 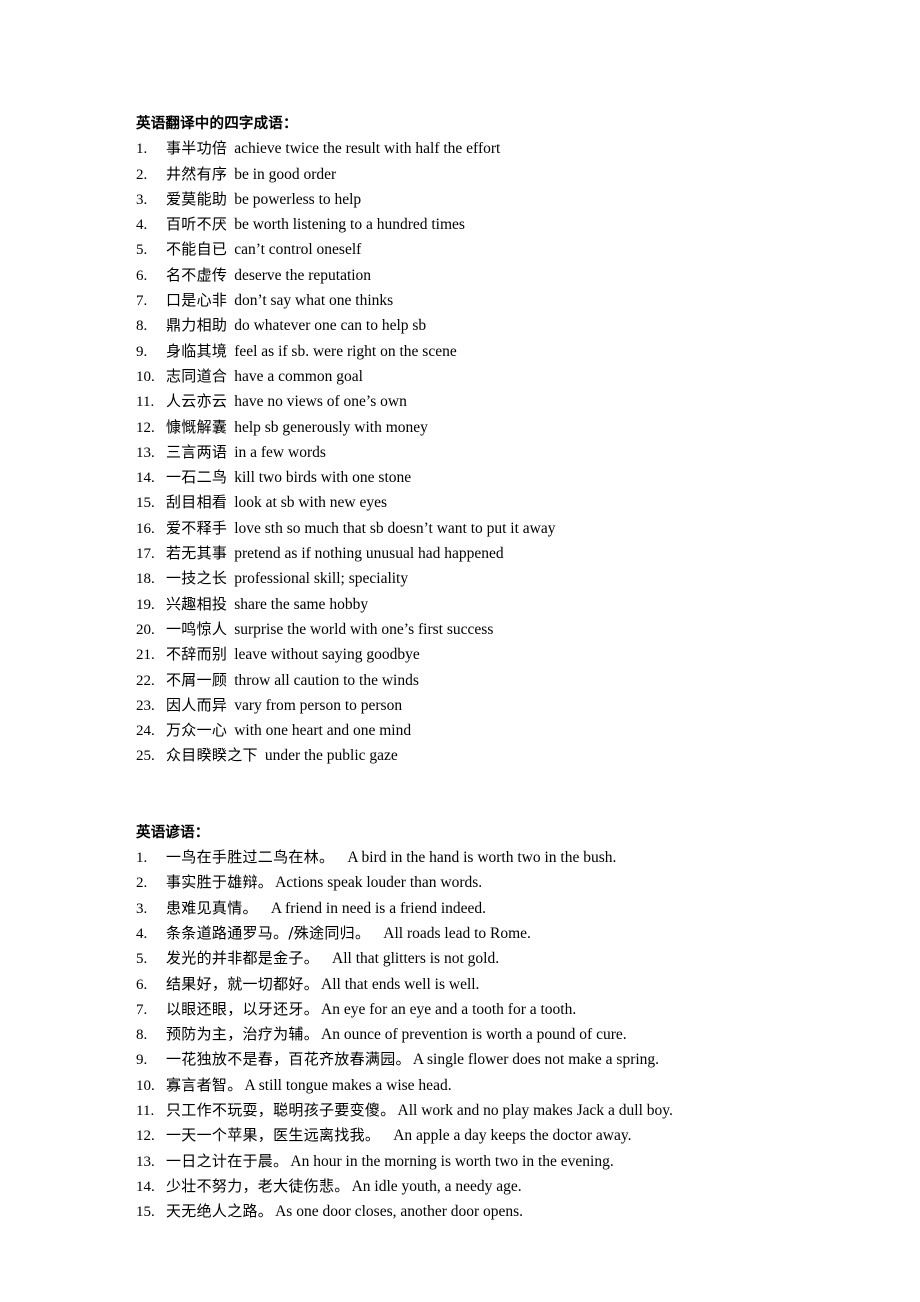 What do you see at coordinates (498, 174) in the screenshot?
I see `idiom-entry: 2. 井然有序 be in good order` at bounding box center [498, 174].